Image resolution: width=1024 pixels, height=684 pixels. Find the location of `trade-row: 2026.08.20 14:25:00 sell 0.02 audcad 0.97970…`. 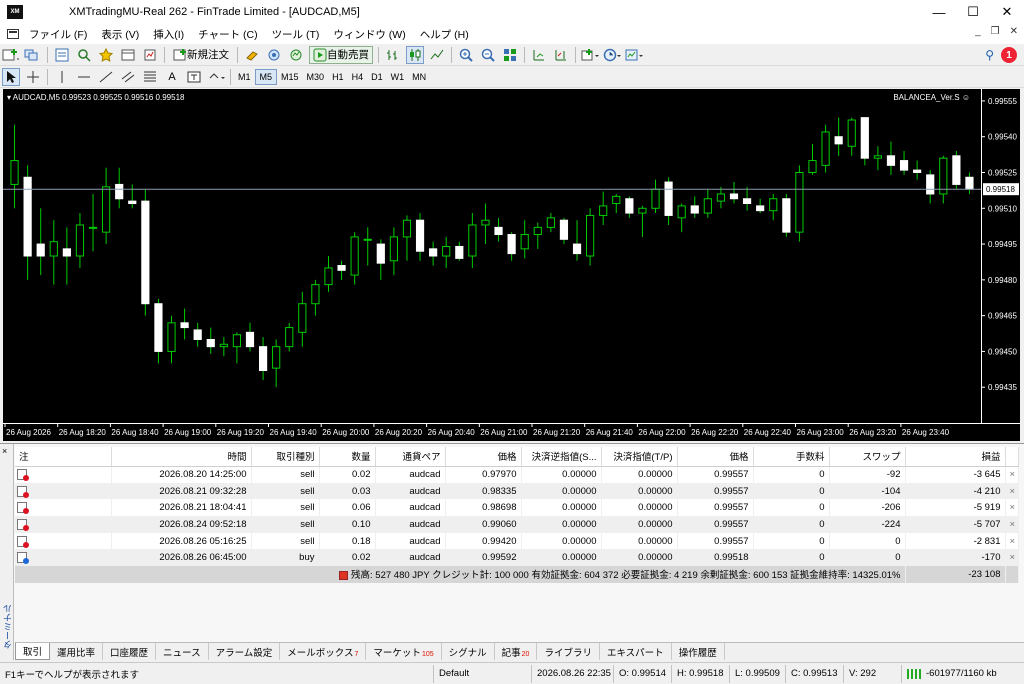

trade-row: 2026.08.20 14:25:00 sell 0.02 audcad 0.97970… is located at coordinates (517, 474).